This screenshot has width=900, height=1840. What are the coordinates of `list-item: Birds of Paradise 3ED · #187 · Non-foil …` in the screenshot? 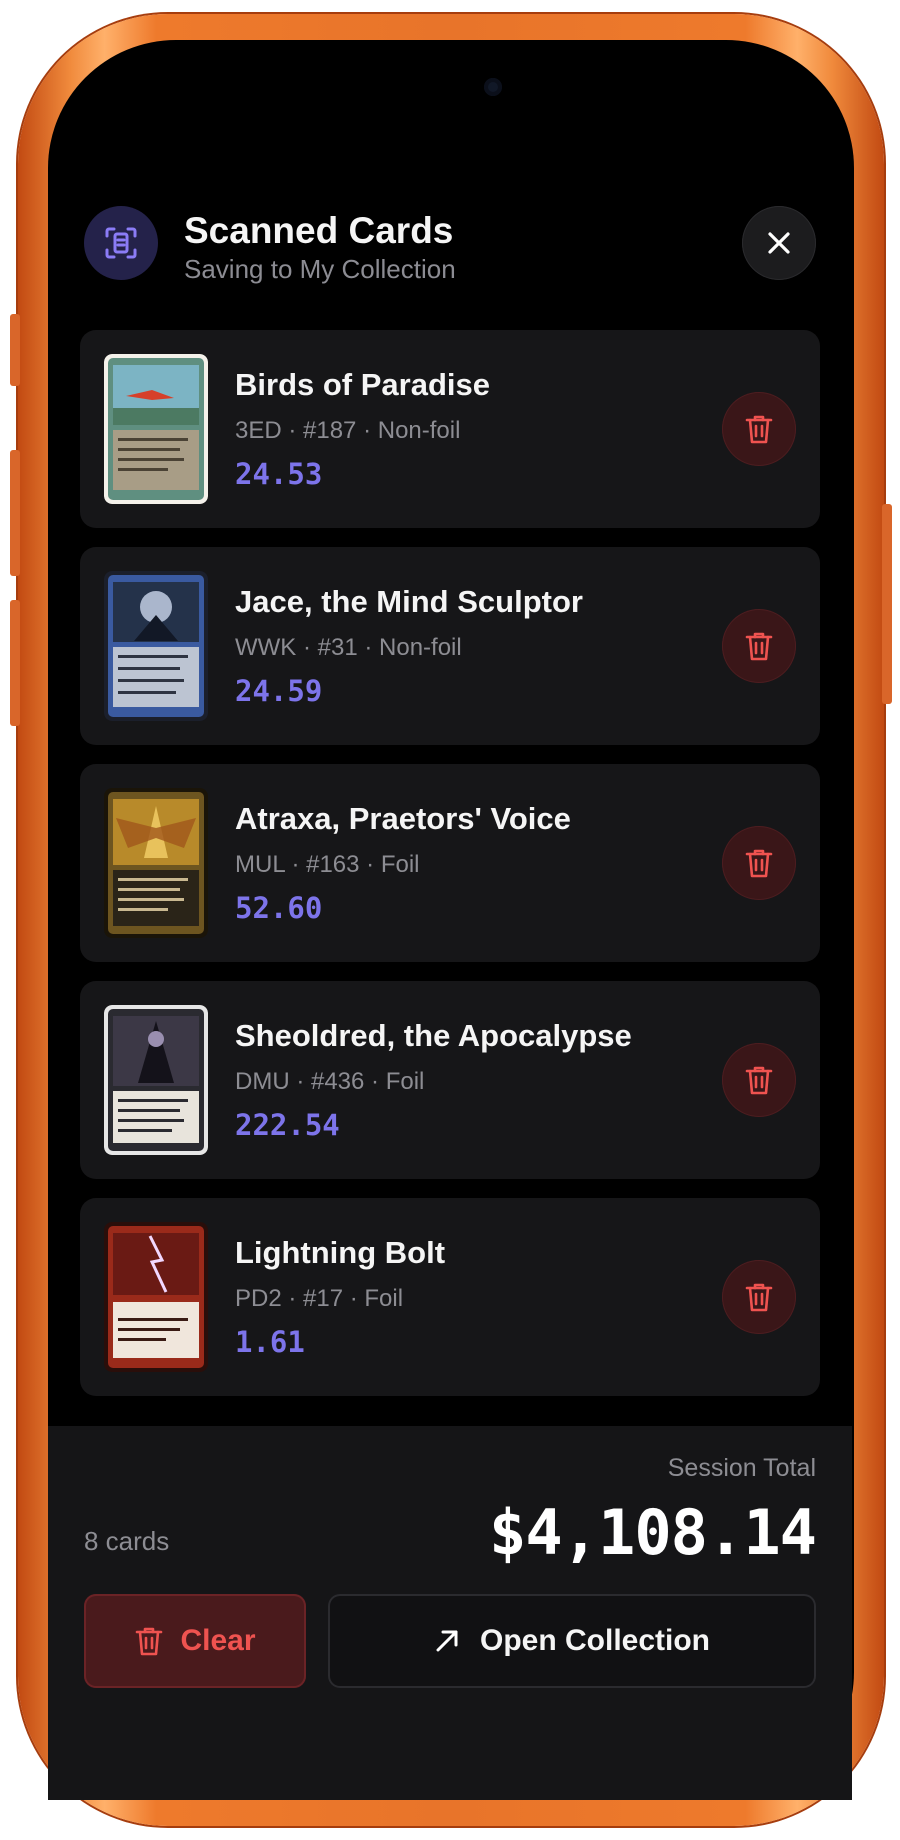 It's located at (450, 429).